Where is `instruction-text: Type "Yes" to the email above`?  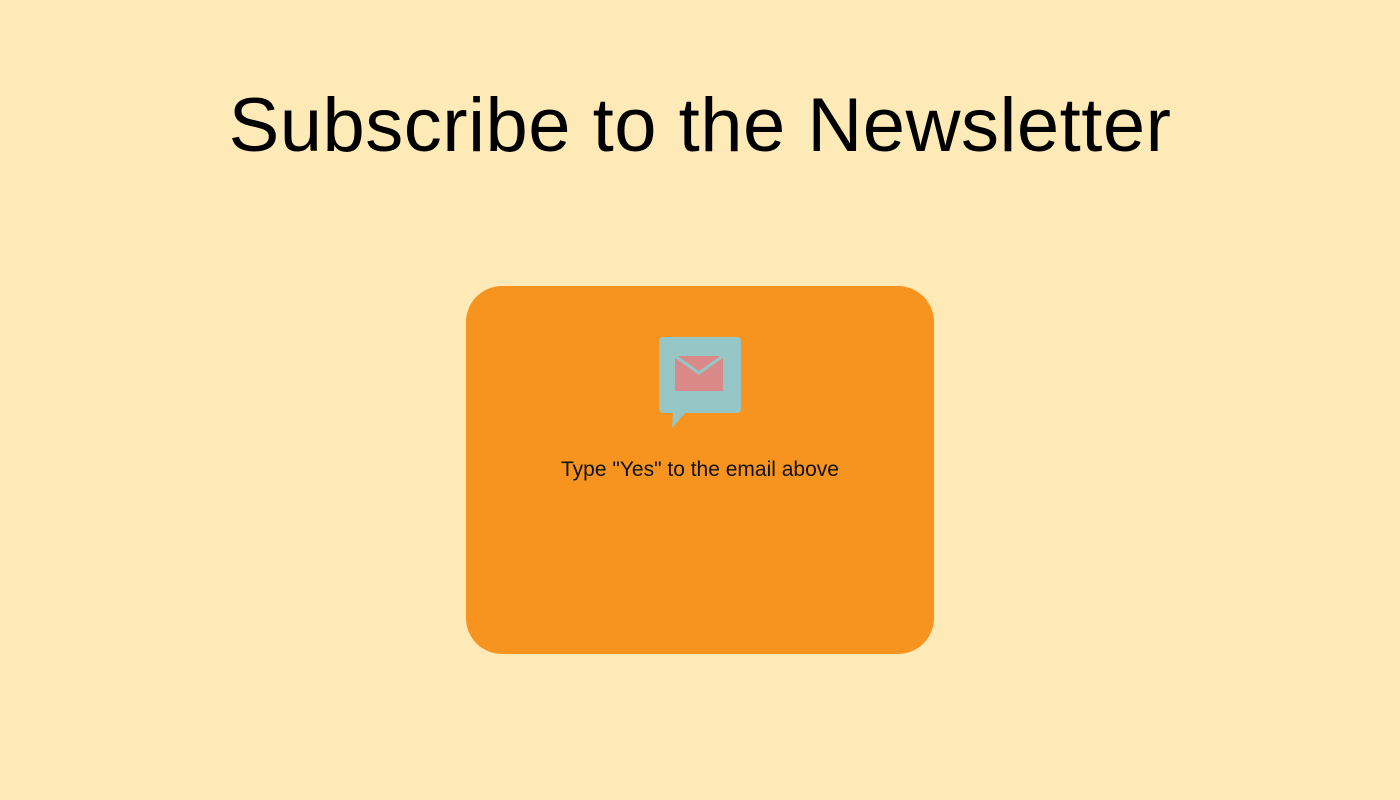
instruction-text: Type "Yes" to the email above is located at coordinates (700, 469).